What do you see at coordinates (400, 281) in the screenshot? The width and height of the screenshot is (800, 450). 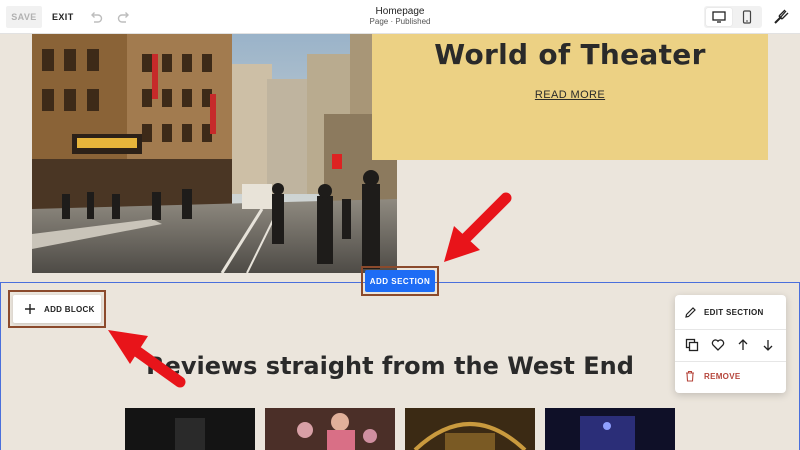 I see `add-section-button: ADD SECTION` at bounding box center [400, 281].